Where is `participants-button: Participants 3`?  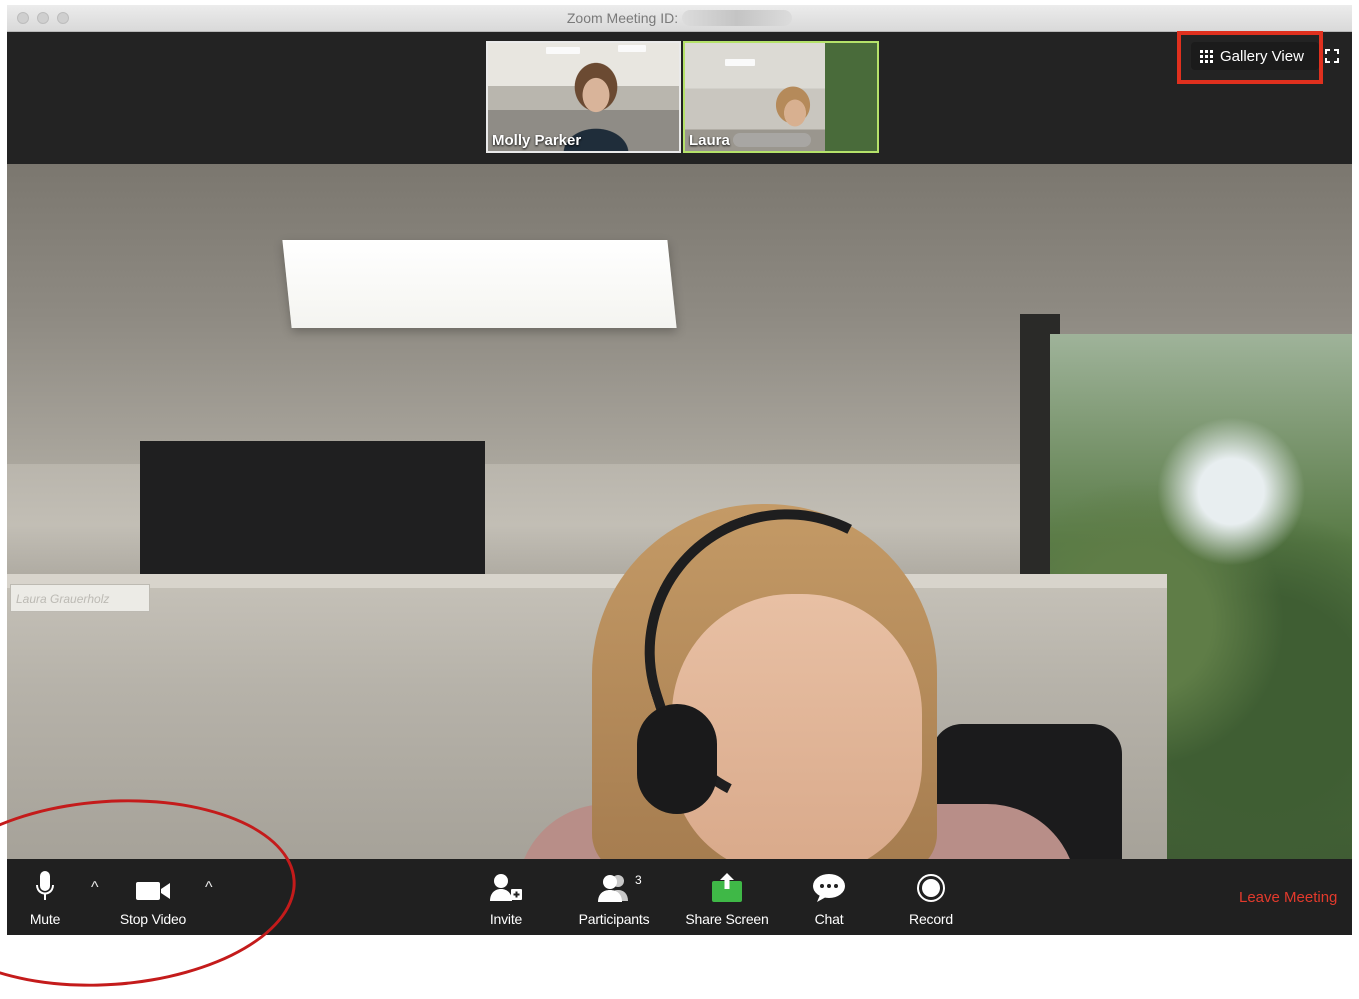
participants-button: Participants 3 is located at coordinates (614, 897).